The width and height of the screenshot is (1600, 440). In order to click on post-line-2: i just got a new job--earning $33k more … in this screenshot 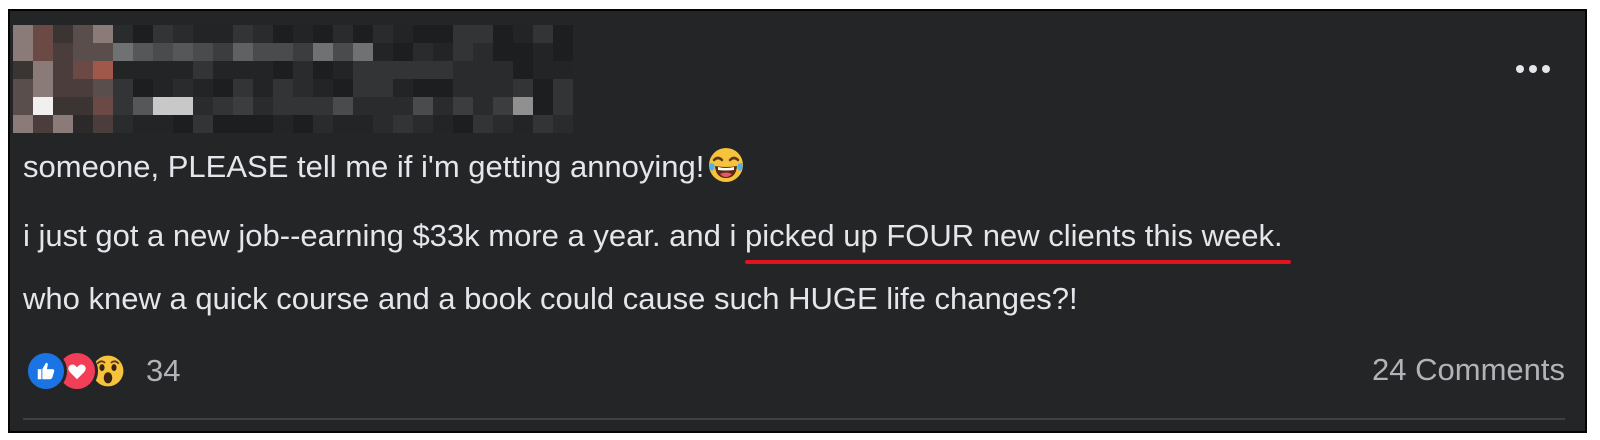, I will do `click(794, 241)`.